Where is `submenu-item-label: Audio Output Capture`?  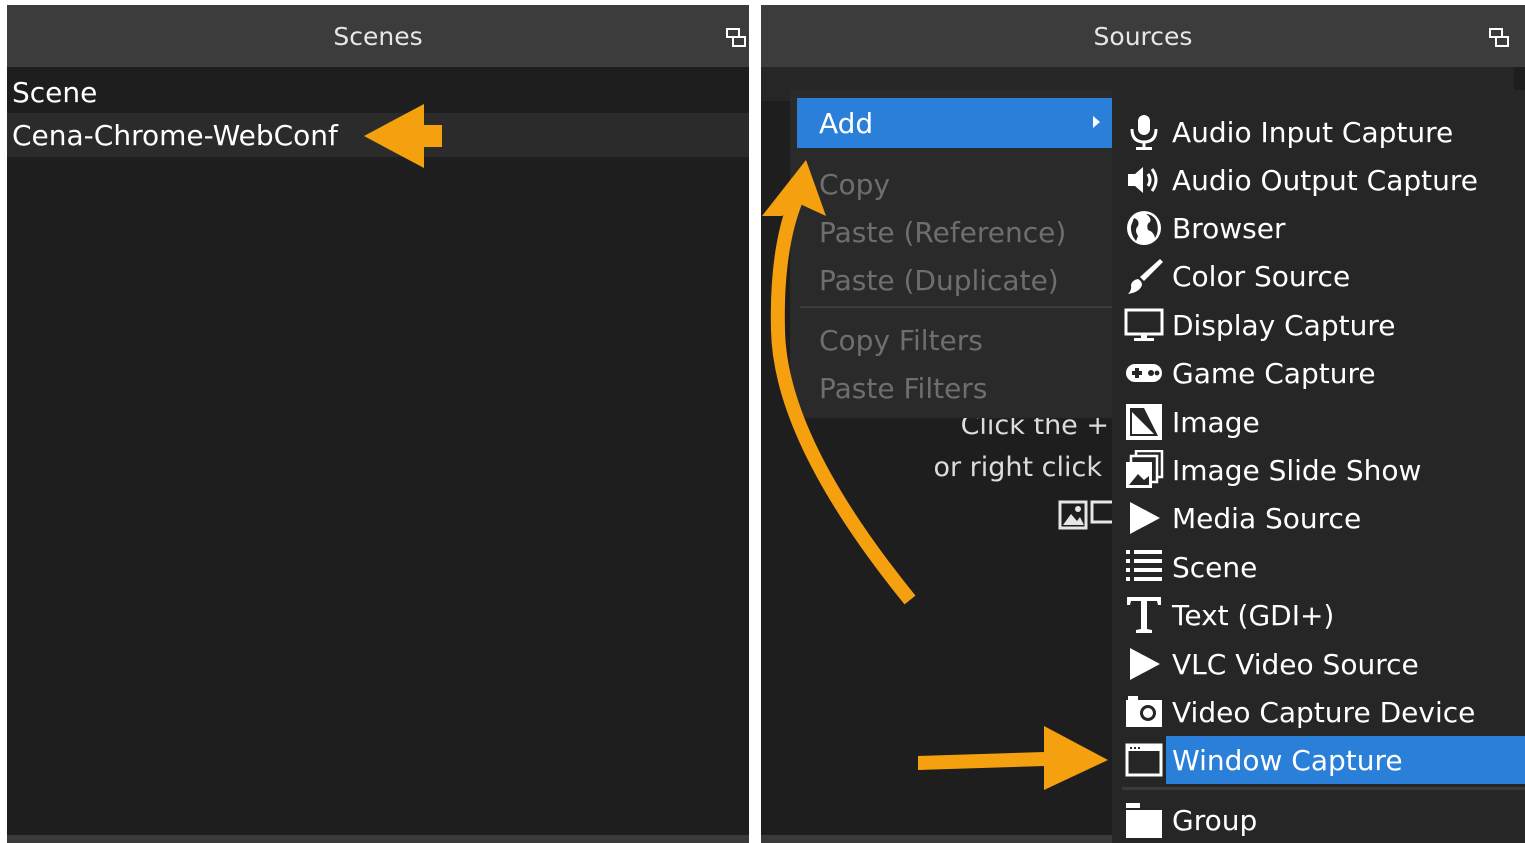
submenu-item-label: Audio Output Capture is located at coordinates (1325, 180).